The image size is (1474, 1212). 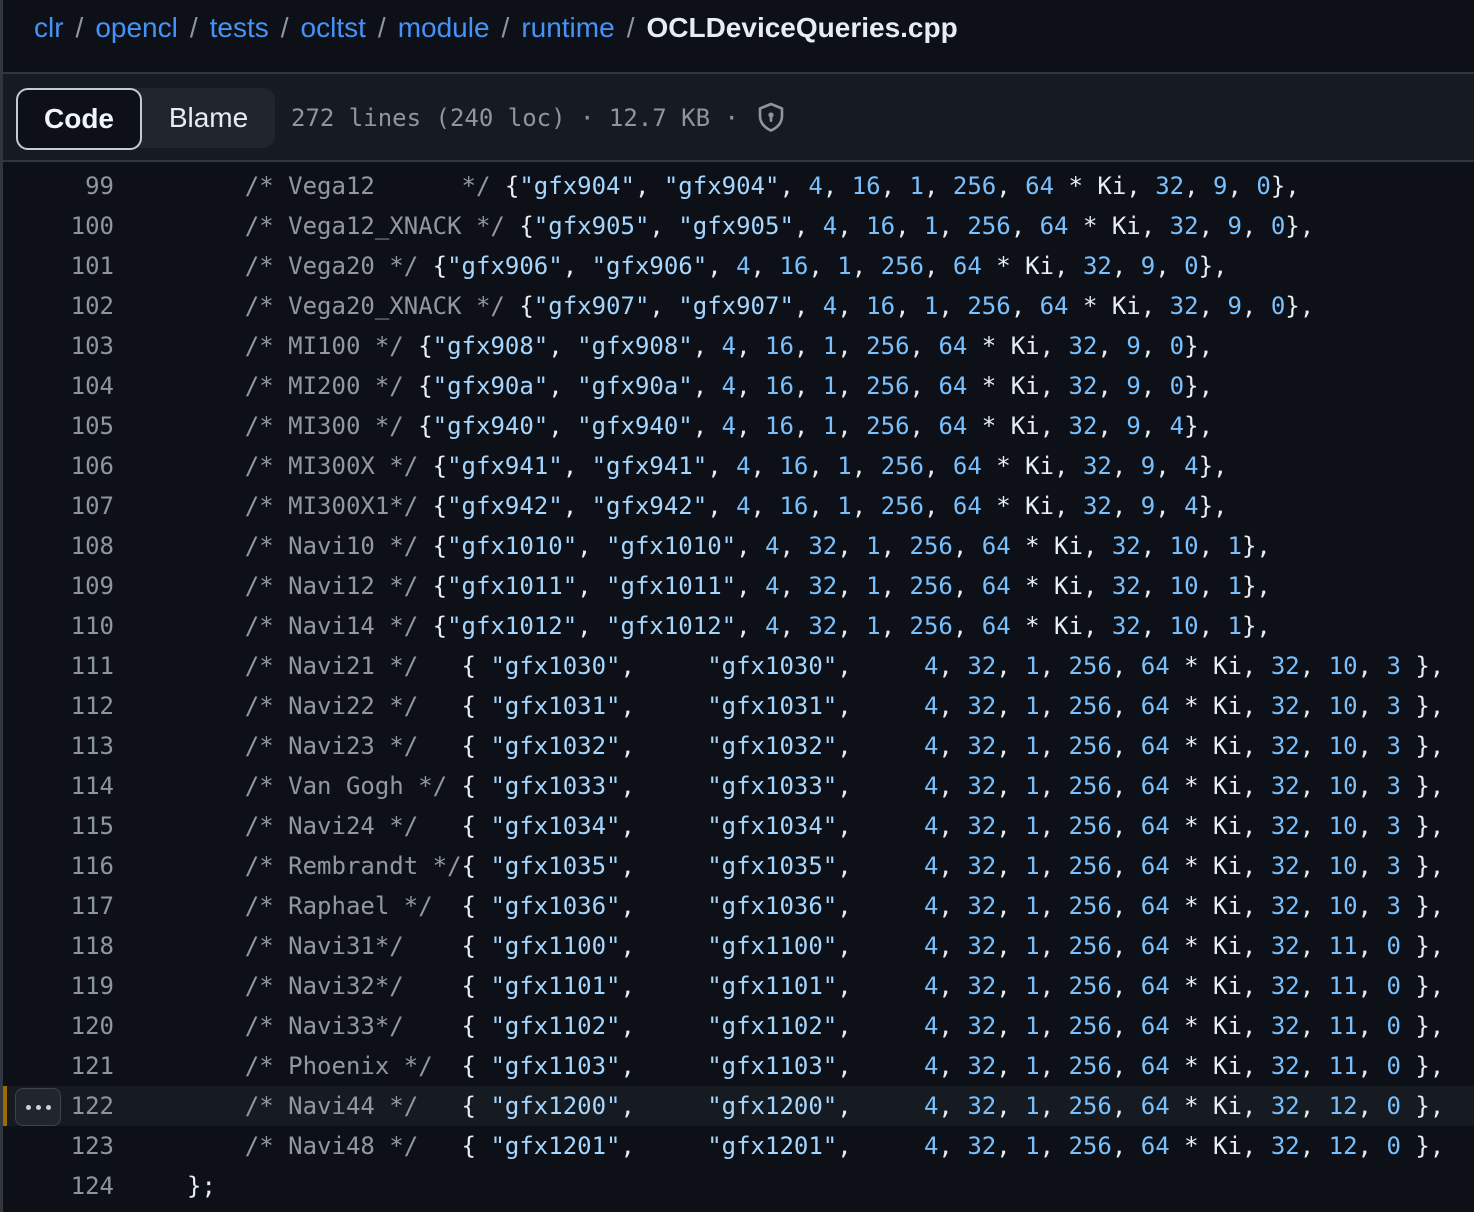 What do you see at coordinates (1199, 386) in the screenshot?
I see `code-text: },` at bounding box center [1199, 386].